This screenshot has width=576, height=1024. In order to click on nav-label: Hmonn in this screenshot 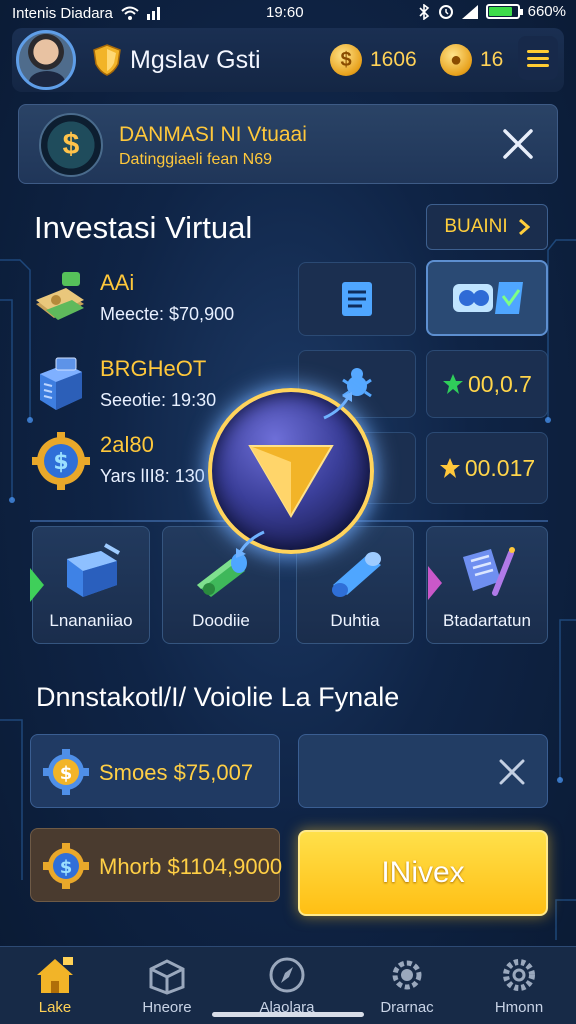, I will do `click(519, 1007)`.